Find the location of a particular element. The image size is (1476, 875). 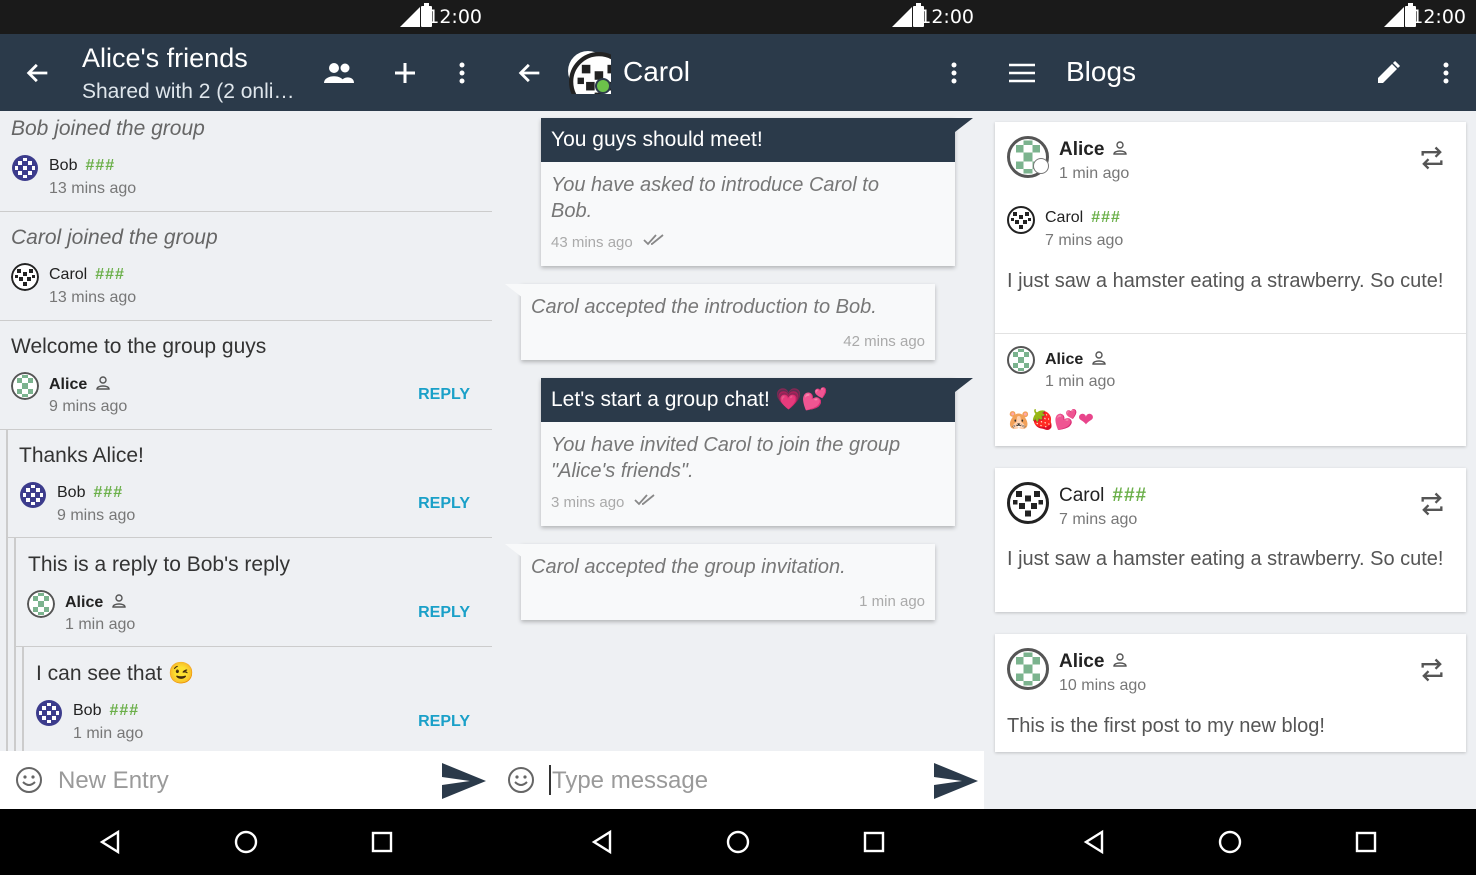

comment-emoji: 🐹🍓💕❤ is located at coordinates (1050, 420).